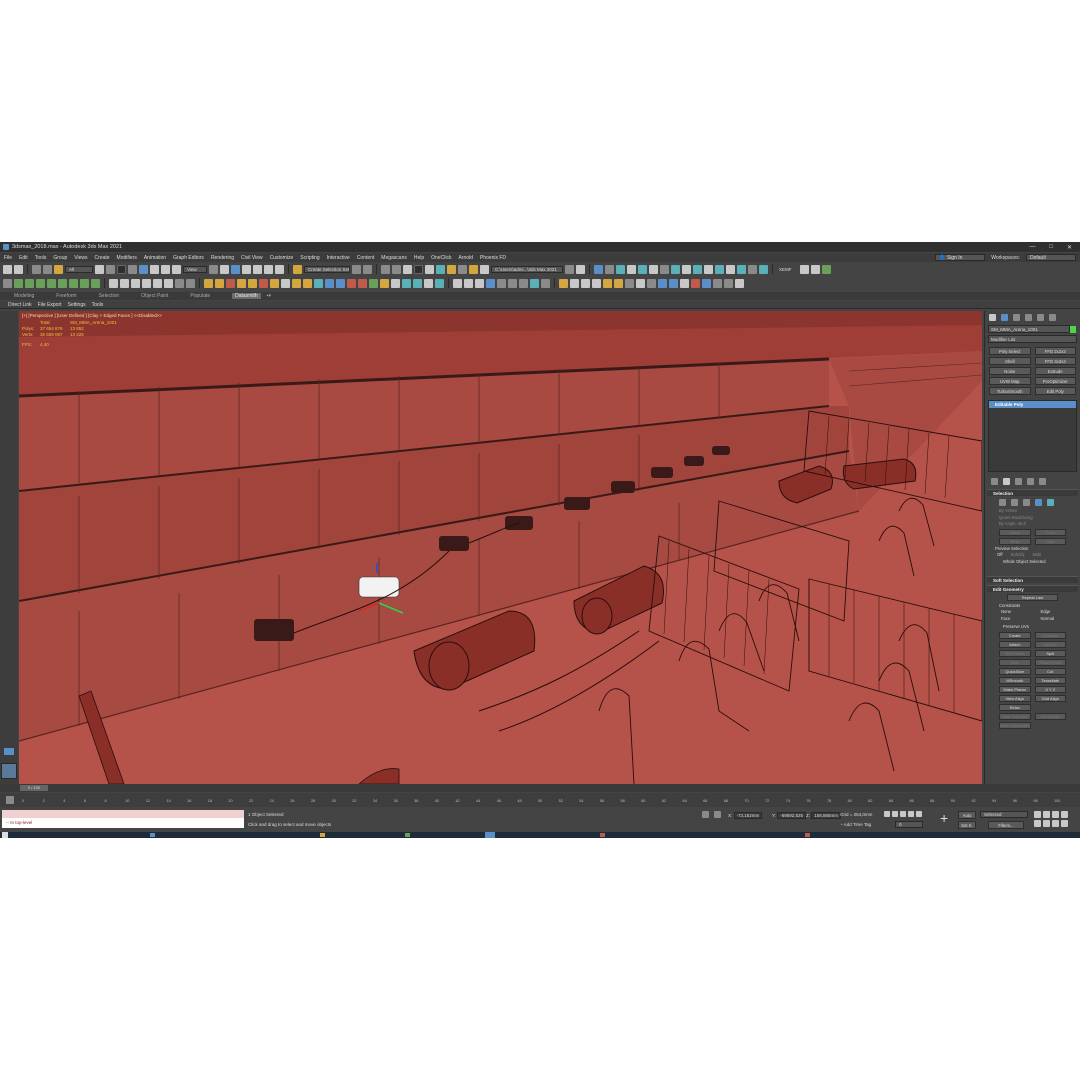 This screenshot has height=1080, width=1080. Describe the element at coordinates (123, 820) in the screenshot. I see `maxscript-listener: -- In top-level` at that location.